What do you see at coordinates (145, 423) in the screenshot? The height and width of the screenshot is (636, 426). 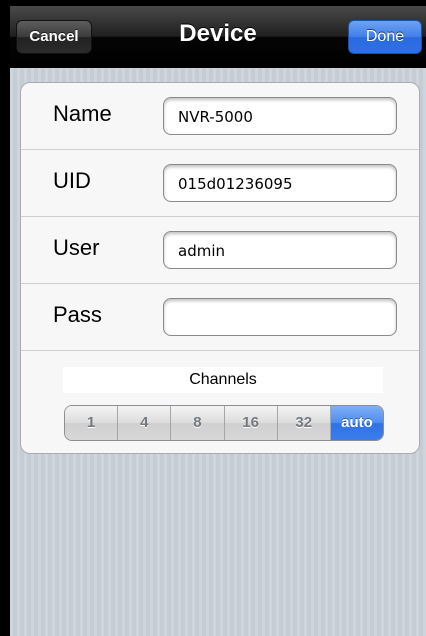 I see `channel-option-4: 4` at bounding box center [145, 423].